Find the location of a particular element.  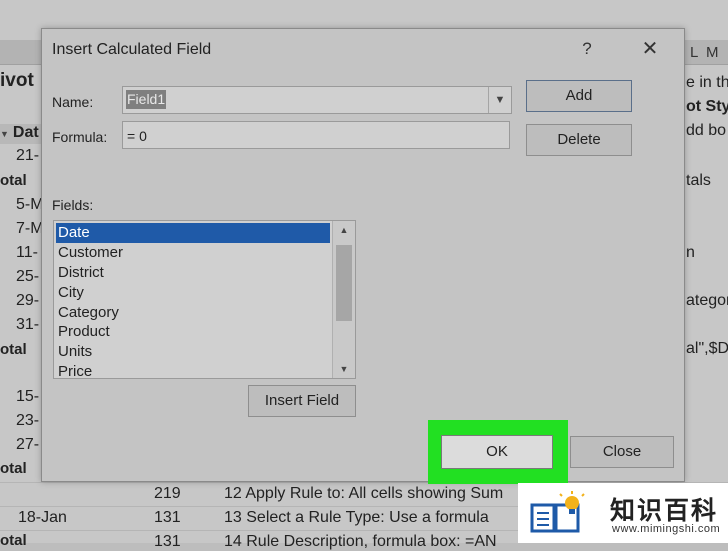

name-combobox: Field1 ▼ is located at coordinates (317, 100).